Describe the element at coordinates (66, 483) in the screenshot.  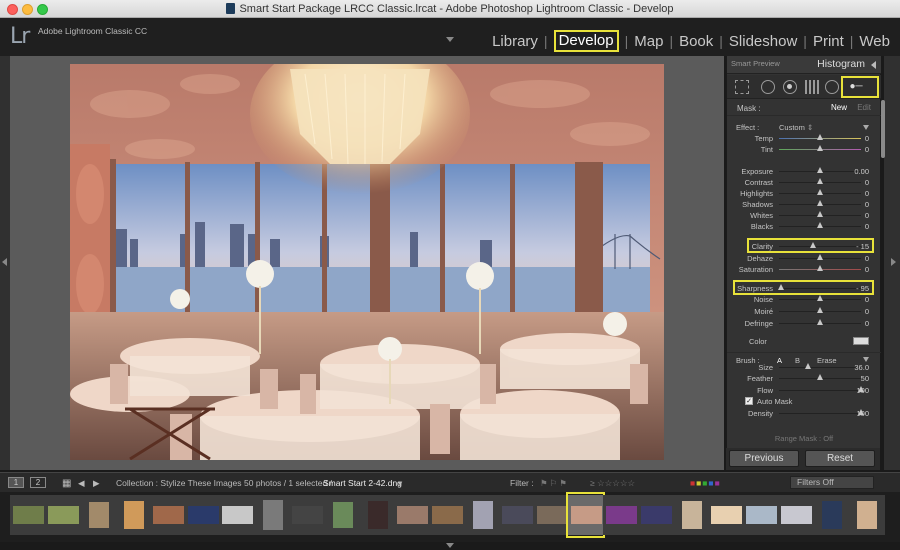
I see `grid-view-icon: ▦` at that location.